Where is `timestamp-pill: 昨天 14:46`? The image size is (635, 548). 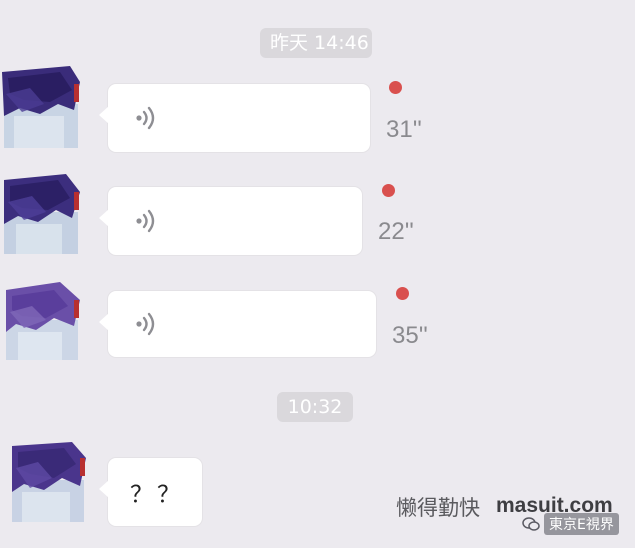 timestamp-pill: 昨天 14:46 is located at coordinates (316, 43).